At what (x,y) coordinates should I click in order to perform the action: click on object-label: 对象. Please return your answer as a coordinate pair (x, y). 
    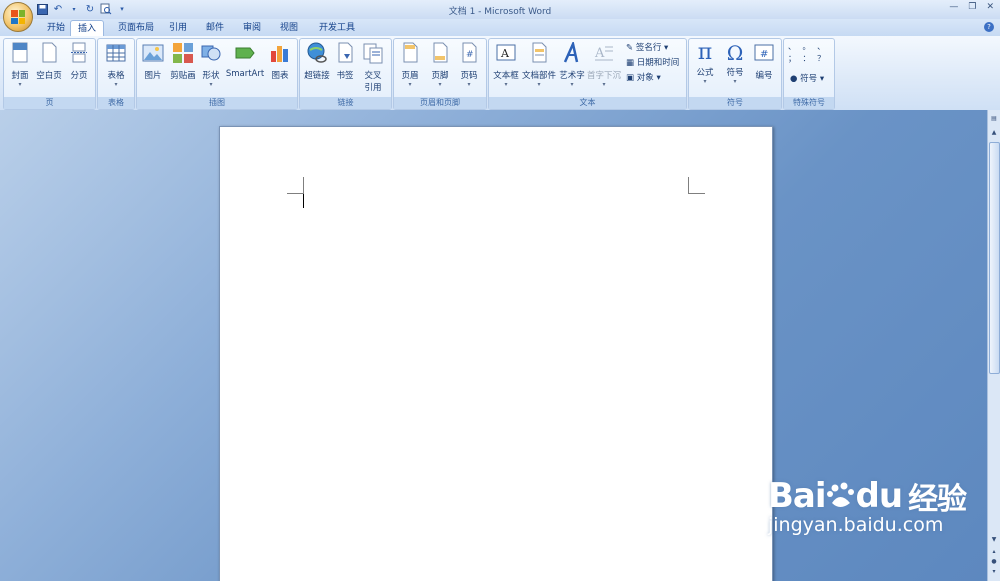
    Looking at the image, I should click on (645, 78).